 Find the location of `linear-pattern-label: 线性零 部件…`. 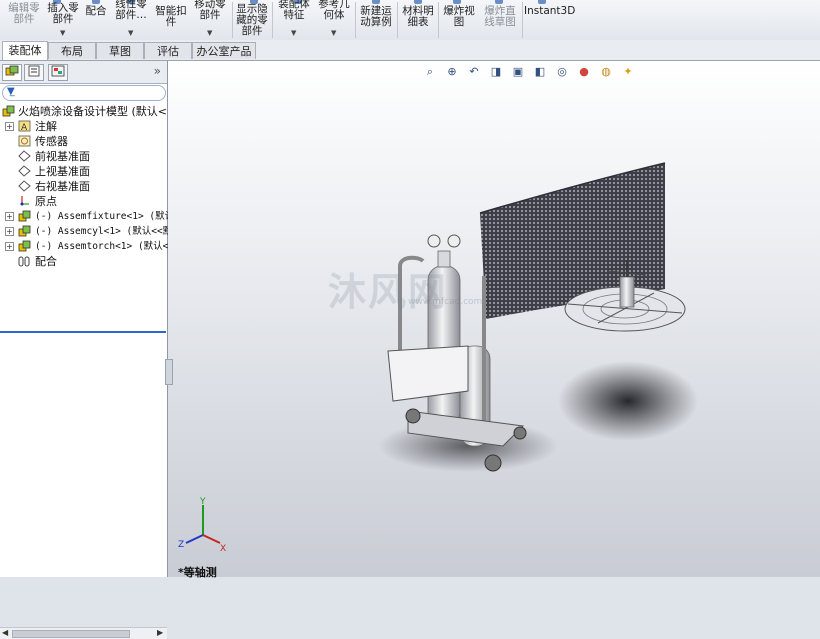

linear-pattern-label: 线性零 部件… is located at coordinates (131, 10).